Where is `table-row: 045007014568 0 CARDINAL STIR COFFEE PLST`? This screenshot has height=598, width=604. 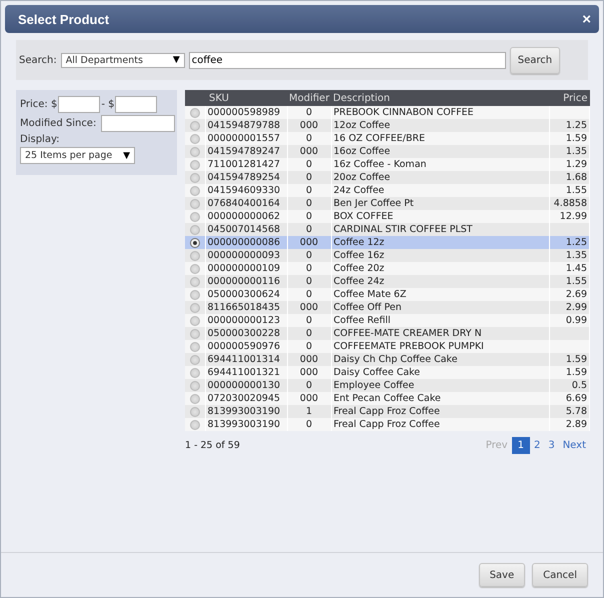
table-row: 045007014568 0 CARDINAL STIR COFFEE PLST is located at coordinates (387, 229).